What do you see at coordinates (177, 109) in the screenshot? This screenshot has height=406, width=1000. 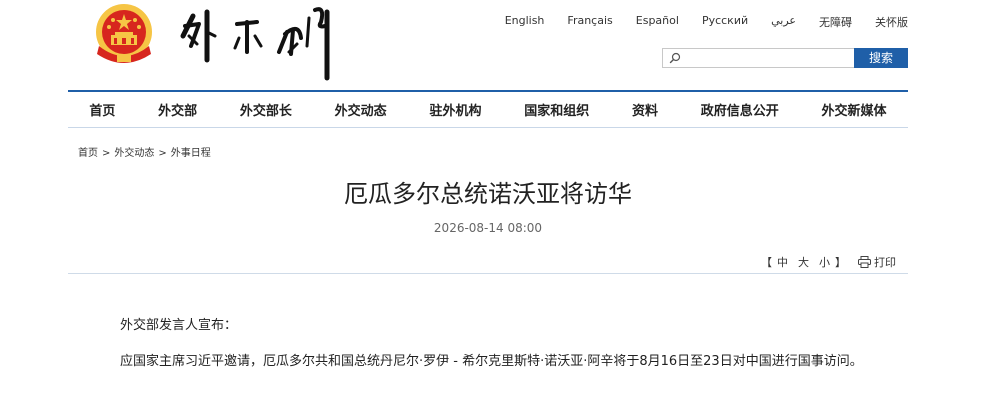 I see `nav-item-ministry: 外交部` at bounding box center [177, 109].